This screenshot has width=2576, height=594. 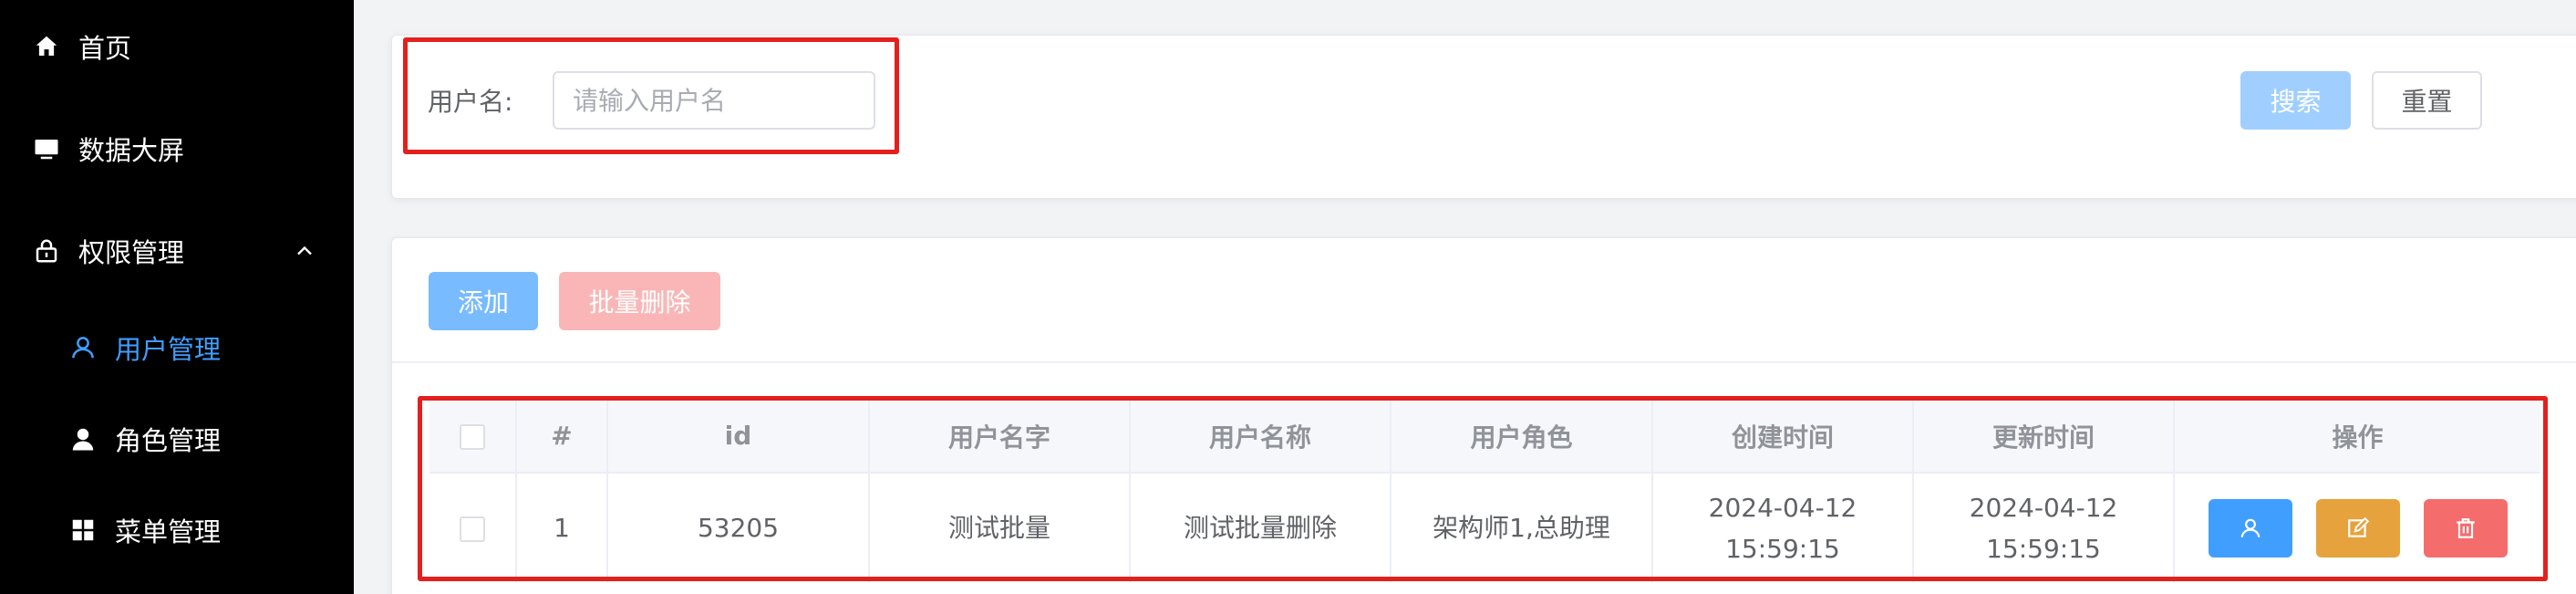 I want to click on sidebar-item-user-management: 用户管理, so click(x=177, y=348).